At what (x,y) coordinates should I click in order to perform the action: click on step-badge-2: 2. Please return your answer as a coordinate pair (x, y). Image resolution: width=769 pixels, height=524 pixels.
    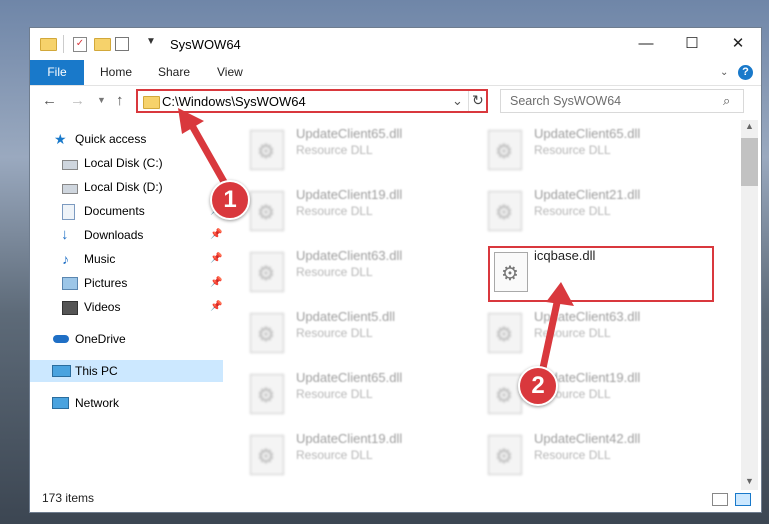
    Looking at the image, I should click on (538, 386).